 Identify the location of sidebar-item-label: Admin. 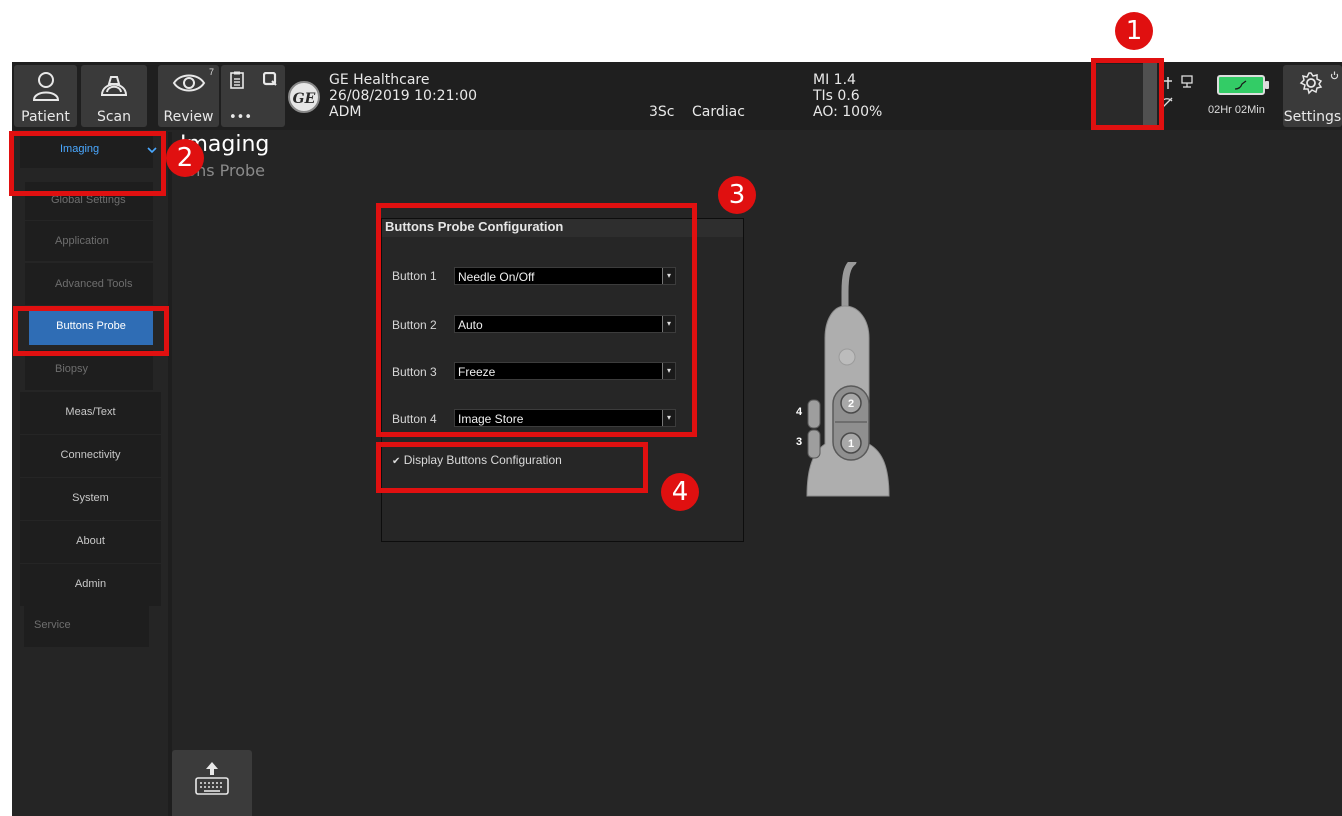
(90, 584).